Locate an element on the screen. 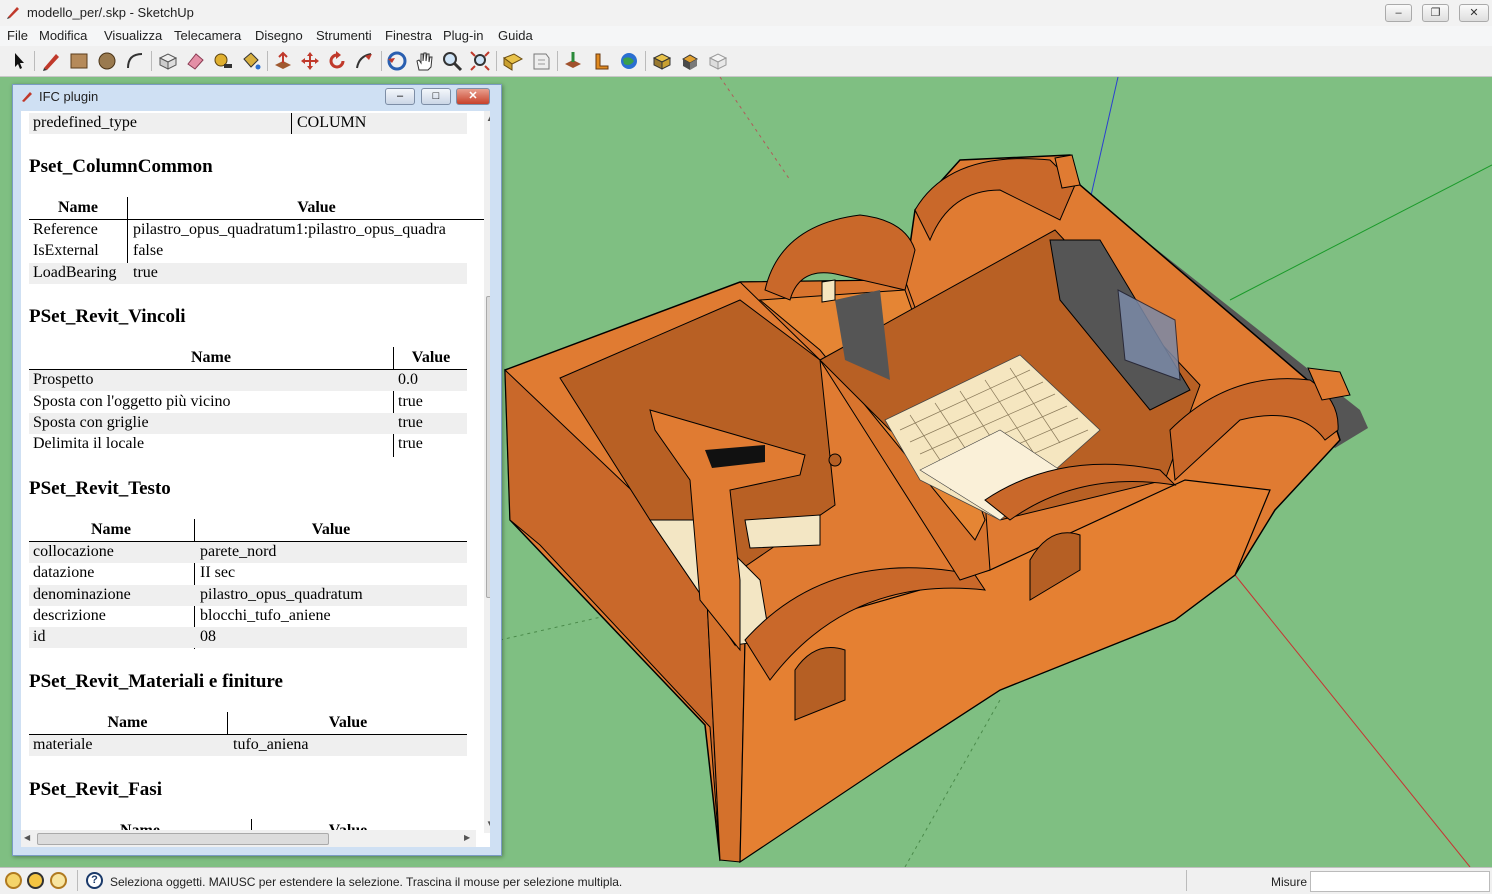 This screenshot has width=1492, height=894. measurements-input is located at coordinates (1400, 881).